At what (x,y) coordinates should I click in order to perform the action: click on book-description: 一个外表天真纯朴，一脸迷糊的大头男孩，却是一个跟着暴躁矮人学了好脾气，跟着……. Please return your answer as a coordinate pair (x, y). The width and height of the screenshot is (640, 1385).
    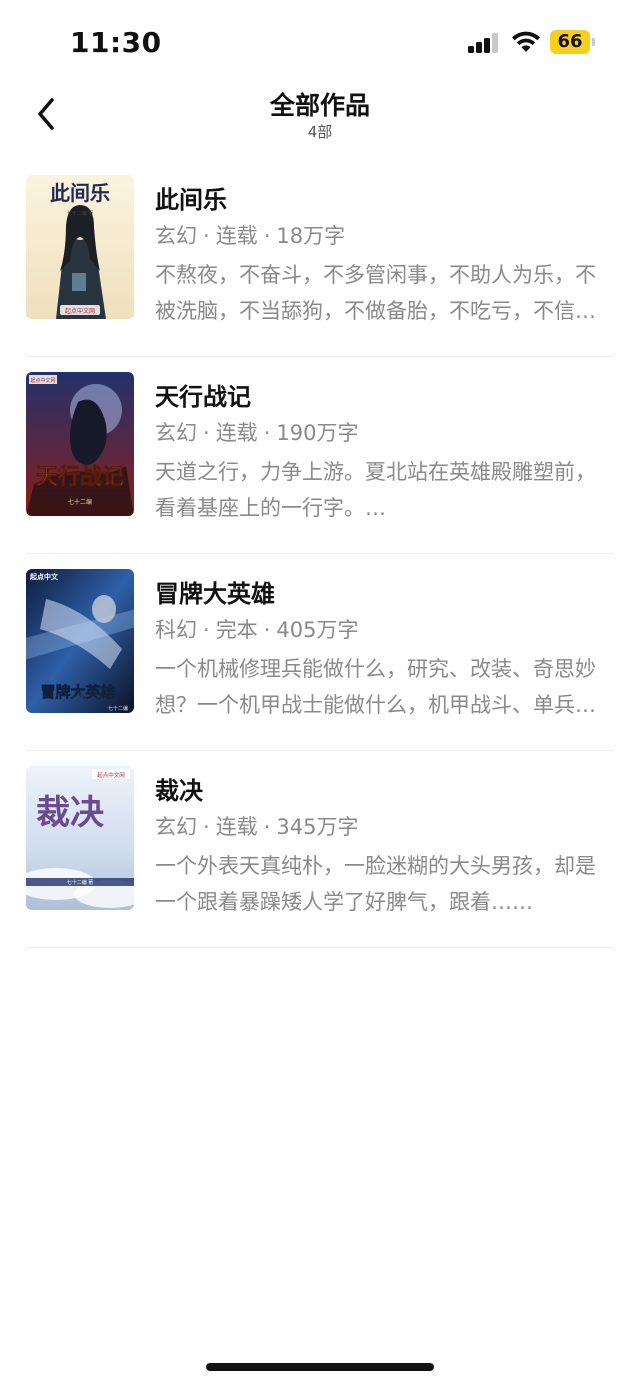
    Looking at the image, I should click on (375, 884).